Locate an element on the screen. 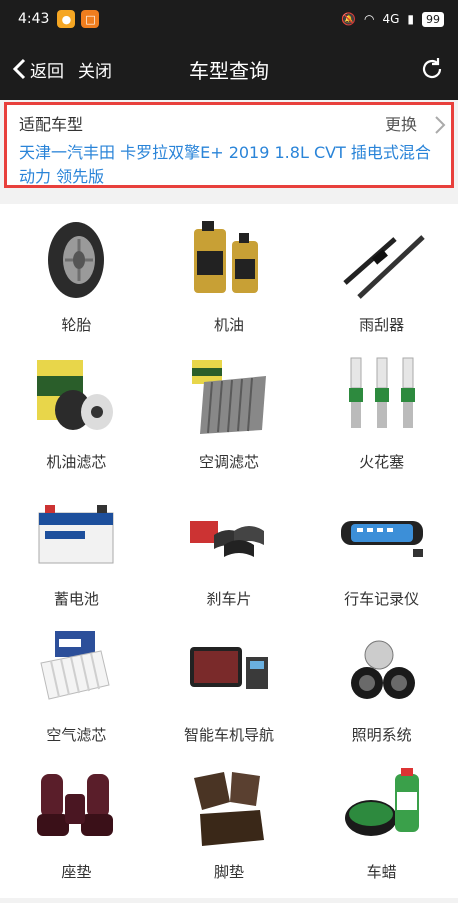 This screenshot has width=458, height=903. nav-bar: 返回 关闭 车型查询 is located at coordinates (229, 69).